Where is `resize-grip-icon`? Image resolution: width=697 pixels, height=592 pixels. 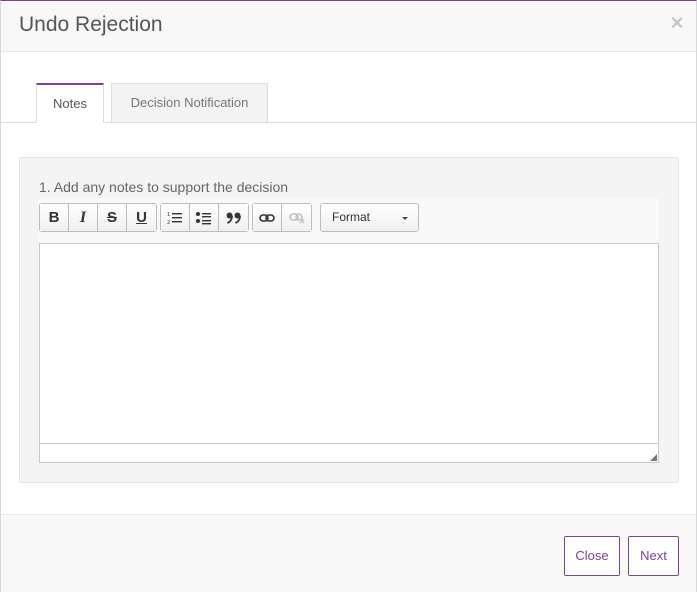 resize-grip-icon is located at coordinates (653, 457).